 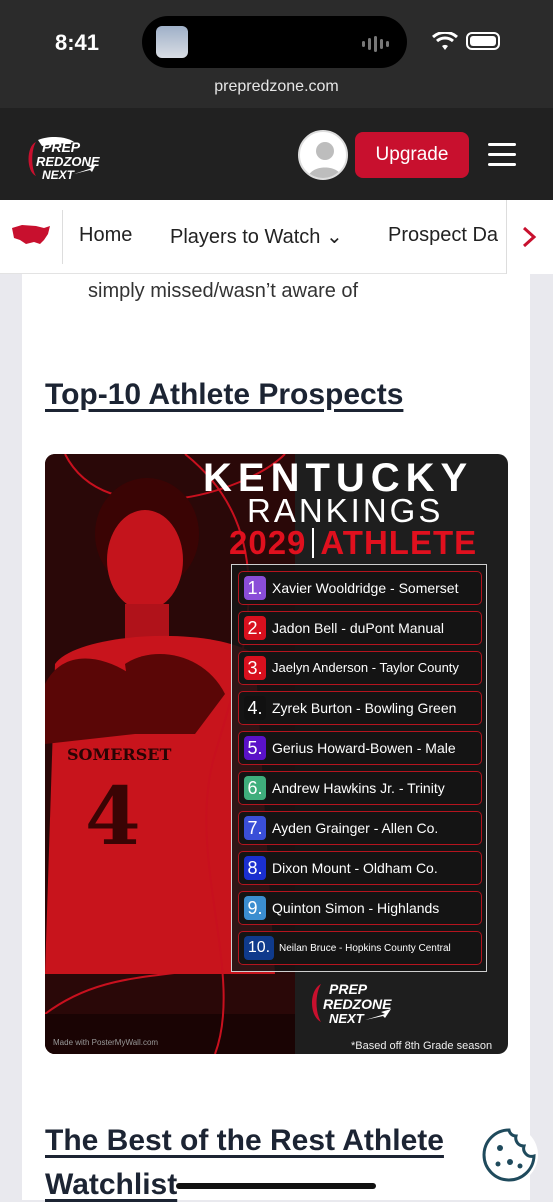 I want to click on ranking-row: 3. Jaelyn Anderson - Taylor County, so click(x=360, y=668).